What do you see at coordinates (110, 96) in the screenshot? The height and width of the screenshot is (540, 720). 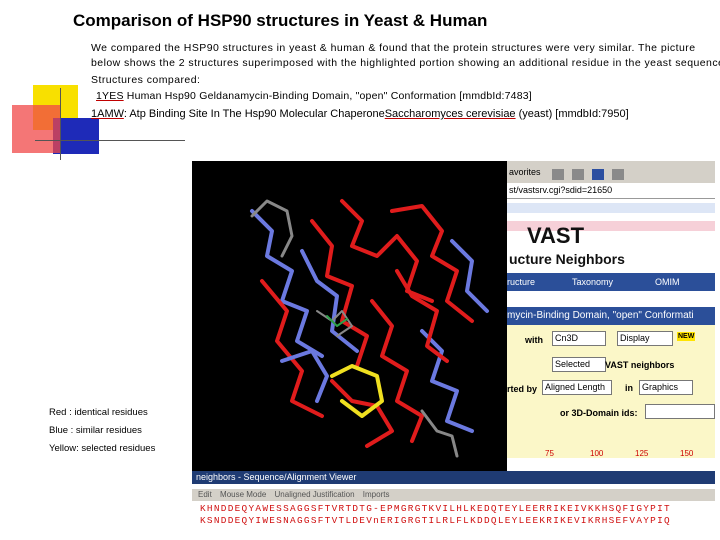 I see `structure-1-link: 1YES` at bounding box center [110, 96].